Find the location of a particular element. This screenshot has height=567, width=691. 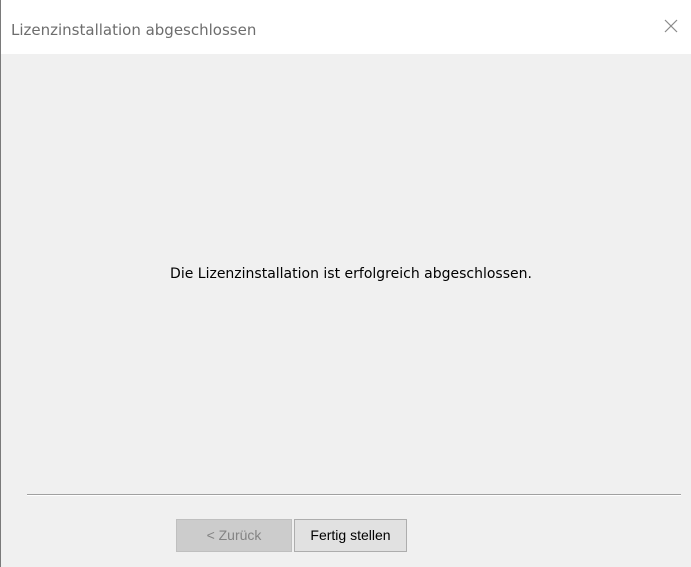

finish-button: Fertig stellen is located at coordinates (350, 535).